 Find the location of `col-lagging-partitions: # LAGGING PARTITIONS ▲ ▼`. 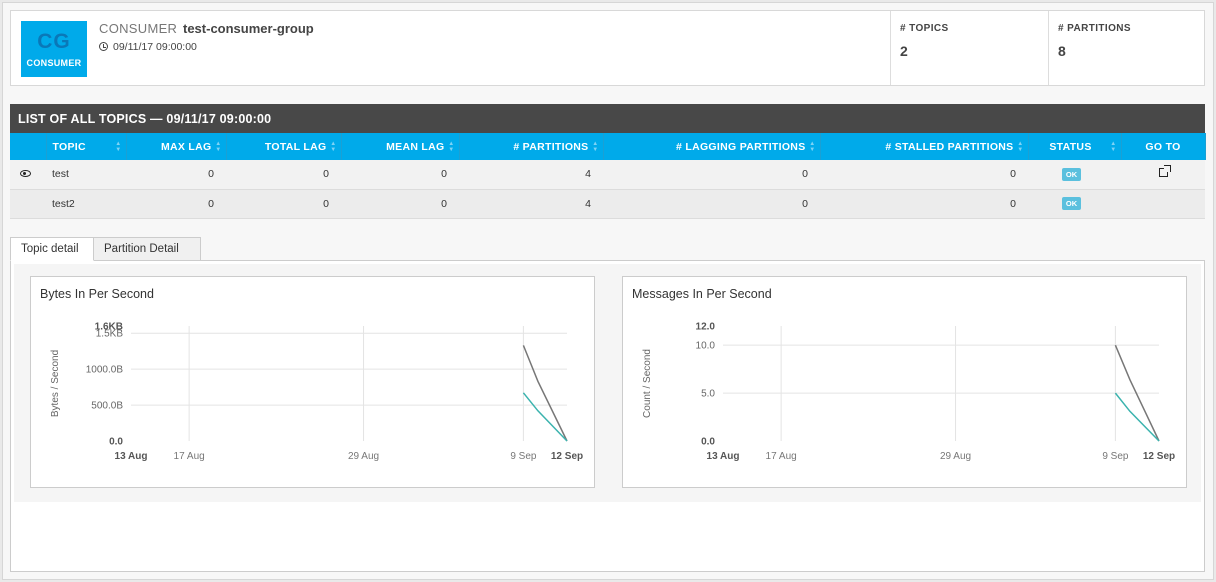

col-lagging-partitions: # LAGGING PARTITIONS ▲ ▼ is located at coordinates (712, 146).